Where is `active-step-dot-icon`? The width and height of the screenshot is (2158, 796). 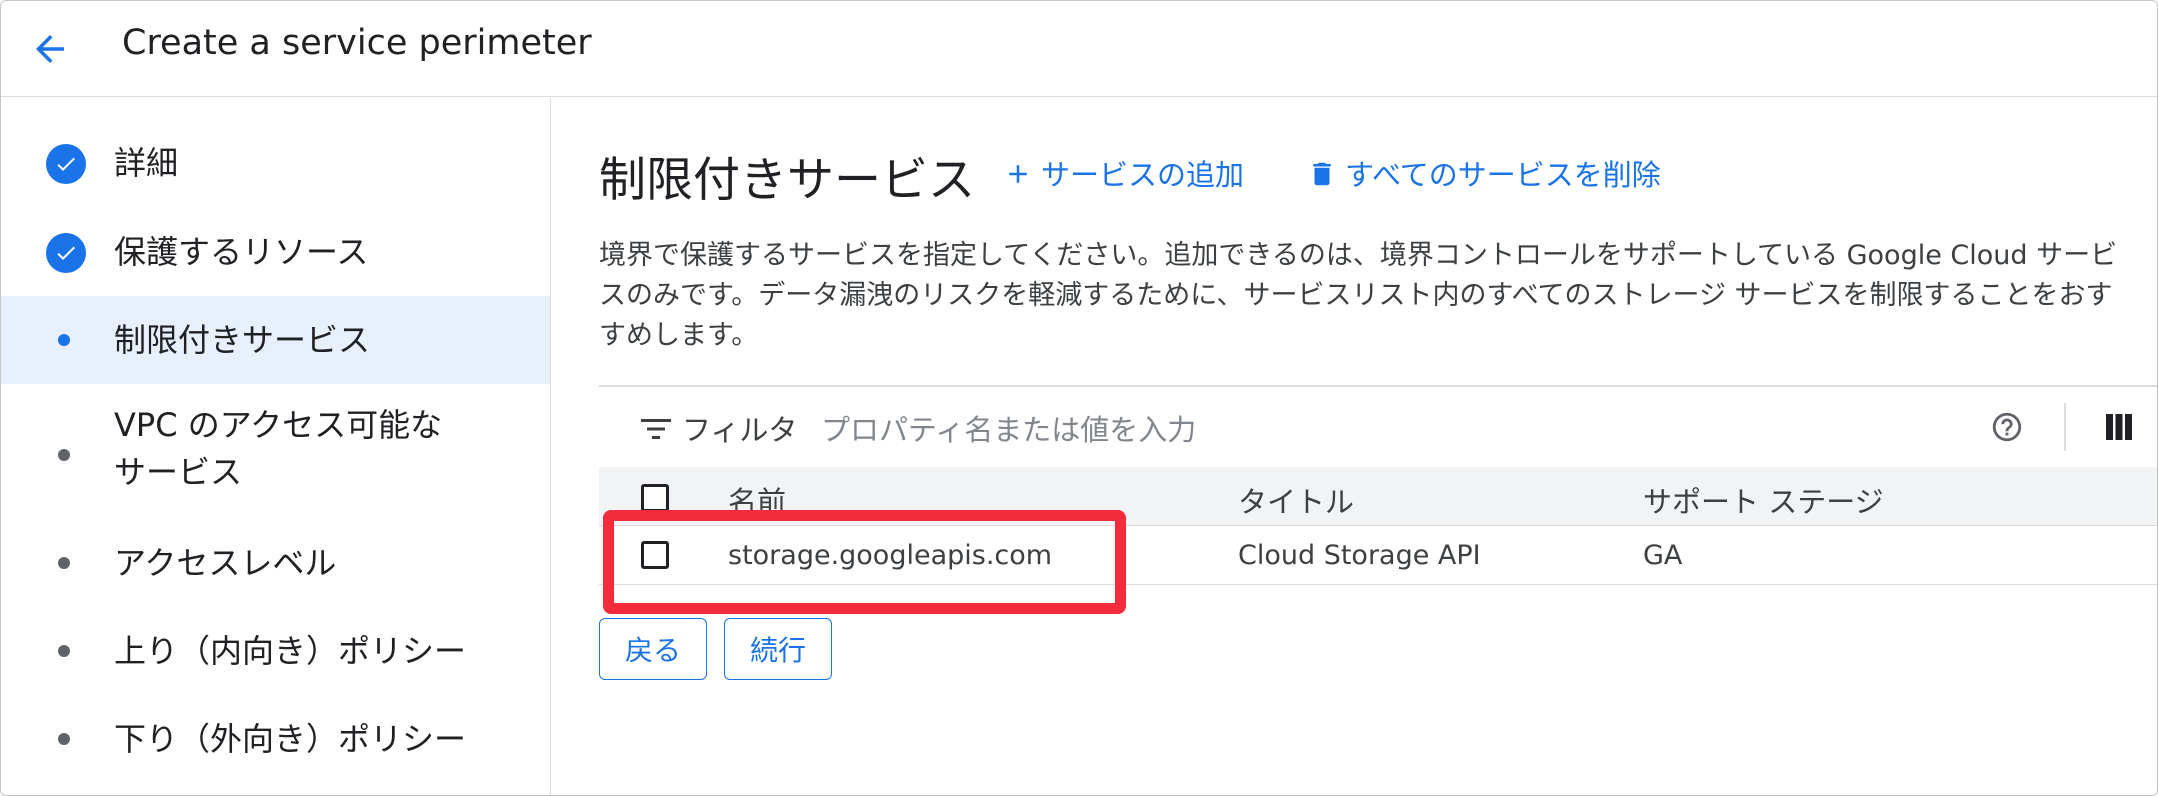 active-step-dot-icon is located at coordinates (64, 340).